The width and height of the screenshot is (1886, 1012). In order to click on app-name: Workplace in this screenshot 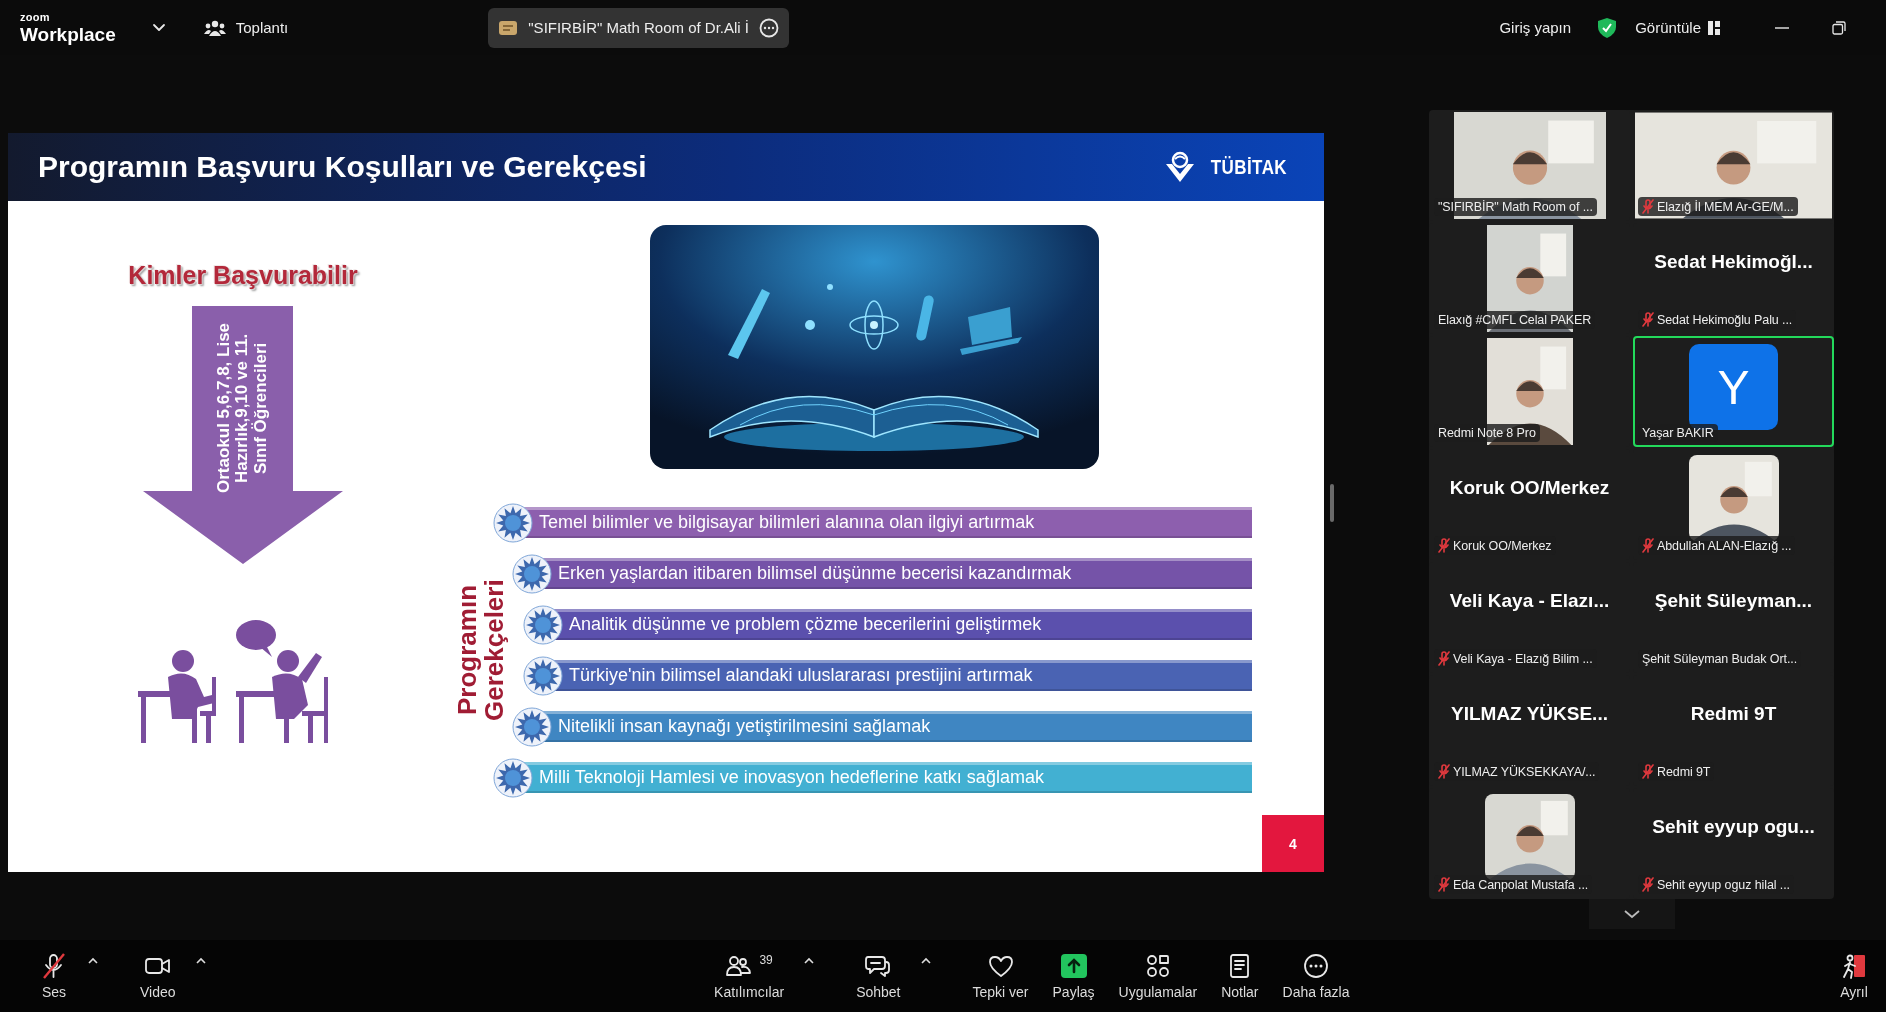, I will do `click(68, 34)`.